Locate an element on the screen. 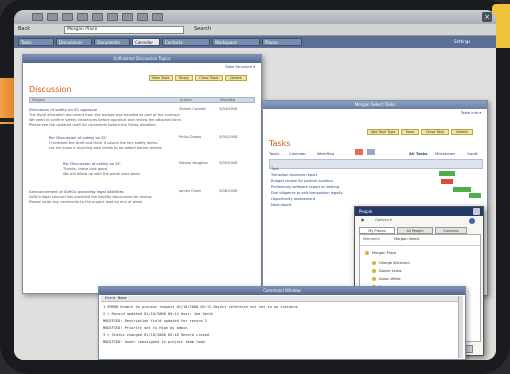 Image resolution: width=510 pixels, height=374 pixels. close-task-button: Close Task is located at coordinates (435, 132).